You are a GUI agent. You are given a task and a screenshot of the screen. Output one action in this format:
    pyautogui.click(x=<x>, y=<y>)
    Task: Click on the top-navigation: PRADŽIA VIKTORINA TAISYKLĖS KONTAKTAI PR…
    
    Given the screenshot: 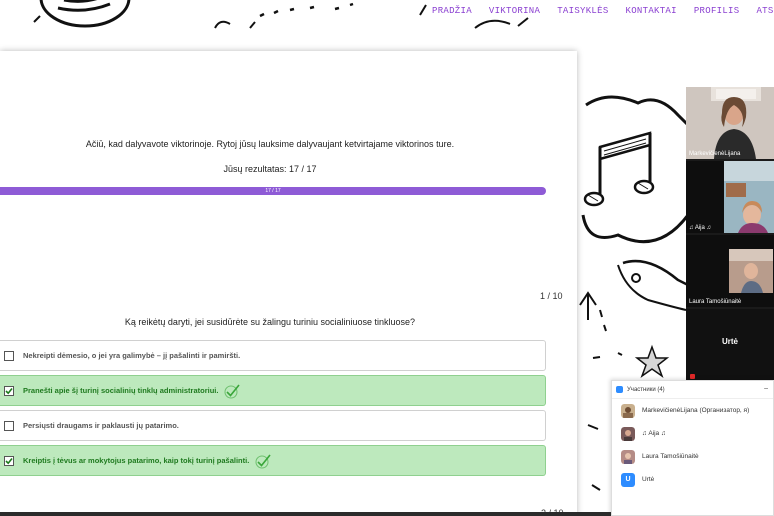 What is the action you would take?
    pyautogui.click(x=387, y=15)
    